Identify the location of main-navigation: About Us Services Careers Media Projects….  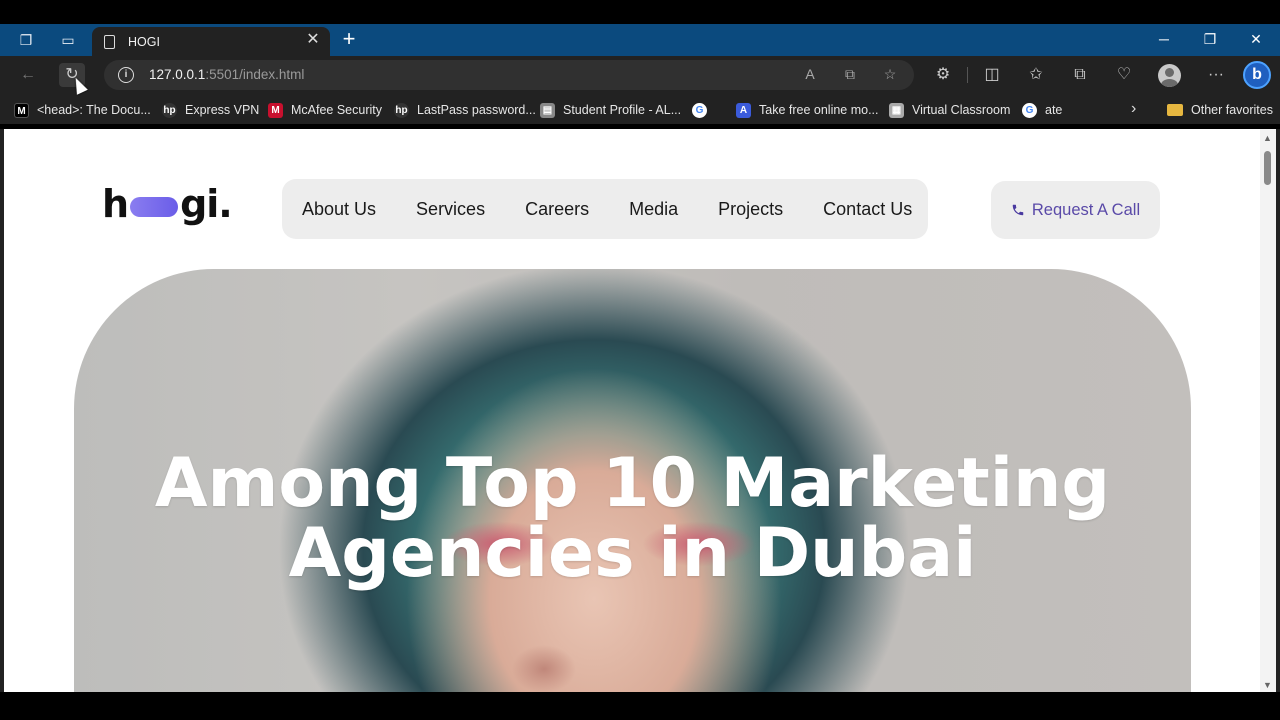
(605, 209).